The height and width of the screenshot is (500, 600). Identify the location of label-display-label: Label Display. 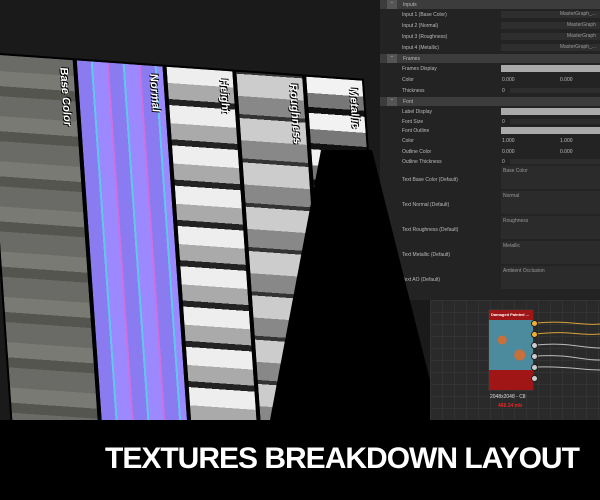
(417, 111).